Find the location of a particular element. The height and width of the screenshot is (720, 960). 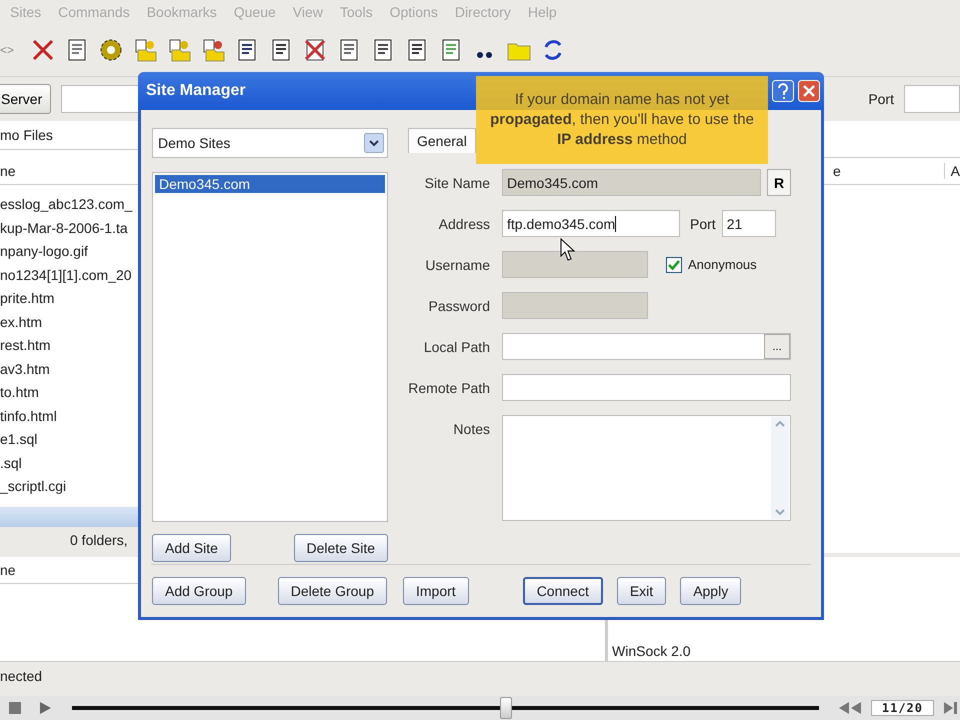

column-header: A is located at coordinates (952, 171).